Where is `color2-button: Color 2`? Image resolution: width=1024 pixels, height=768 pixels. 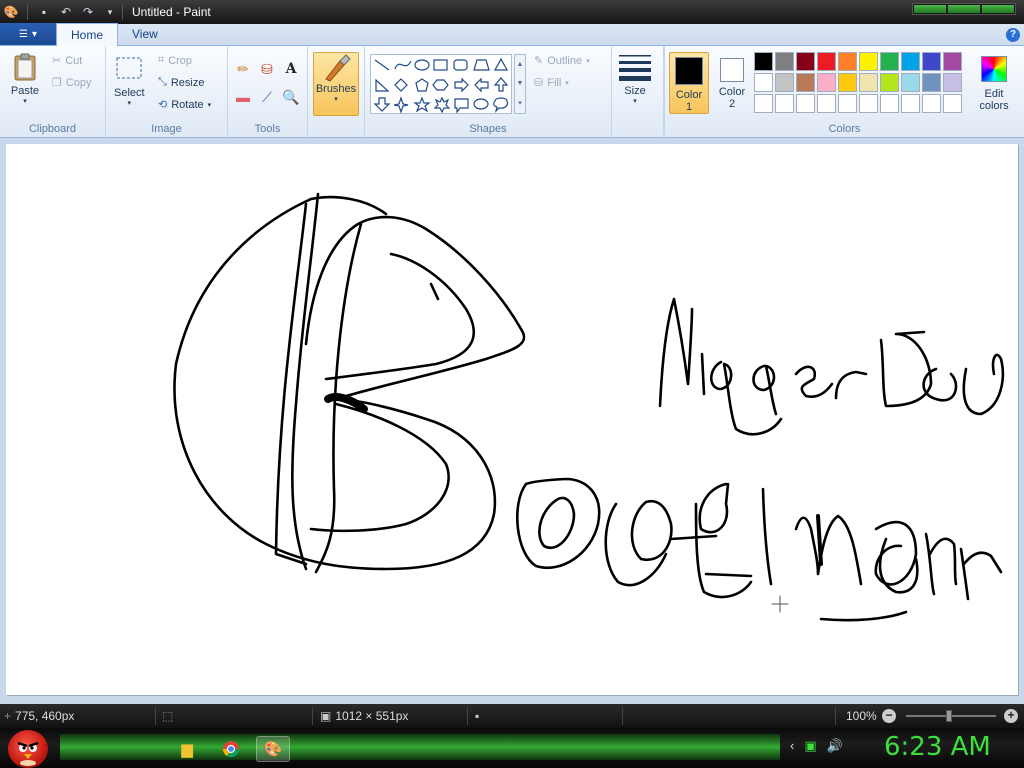 color2-button: Color 2 is located at coordinates (732, 83).